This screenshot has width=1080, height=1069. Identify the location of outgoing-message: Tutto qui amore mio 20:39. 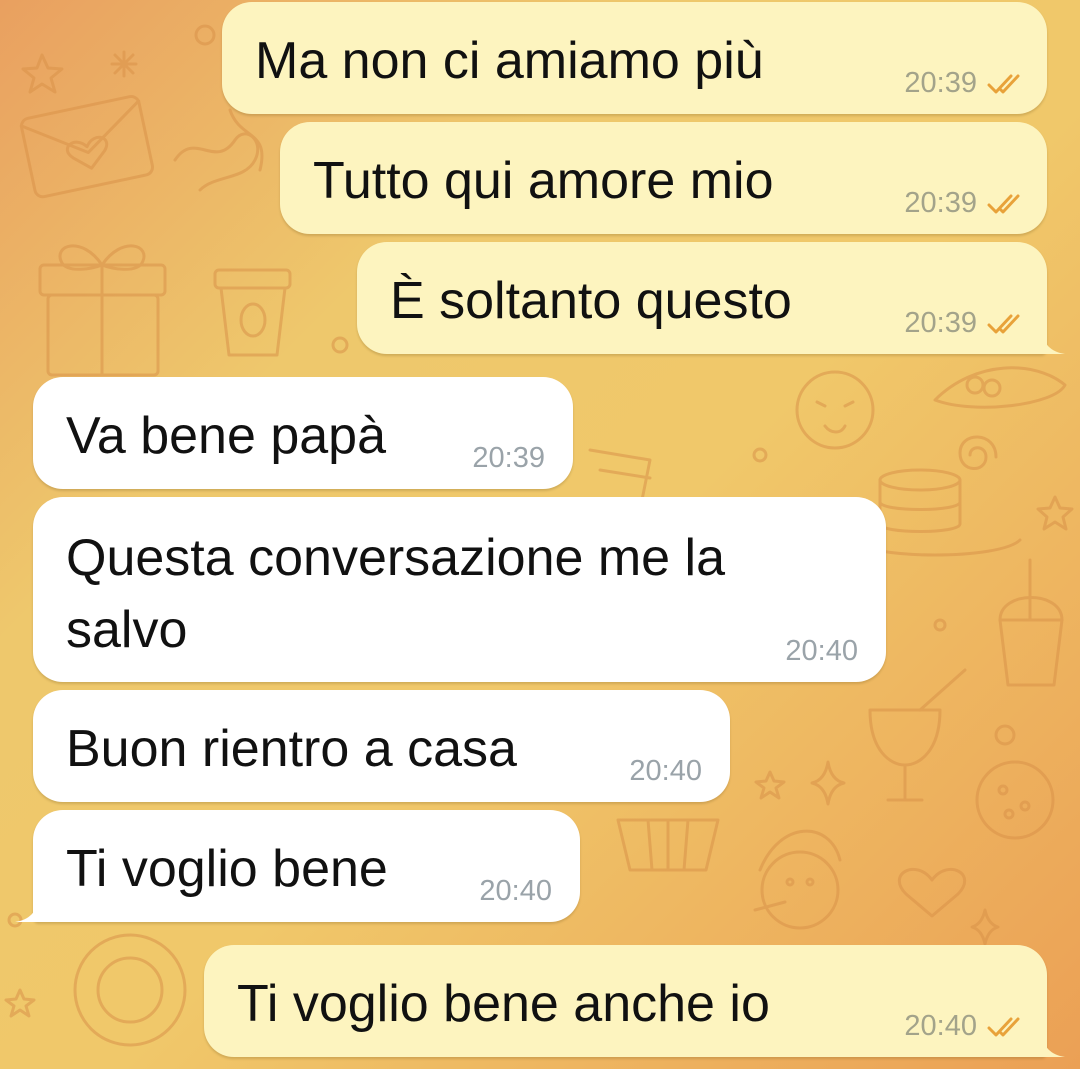
(663, 178).